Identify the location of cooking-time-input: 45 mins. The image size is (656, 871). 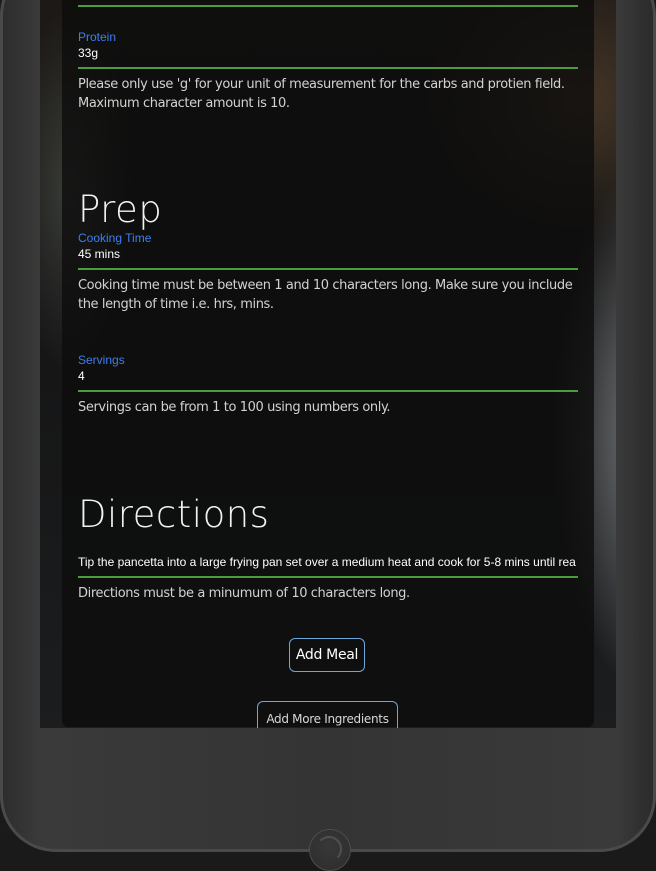
(328, 254).